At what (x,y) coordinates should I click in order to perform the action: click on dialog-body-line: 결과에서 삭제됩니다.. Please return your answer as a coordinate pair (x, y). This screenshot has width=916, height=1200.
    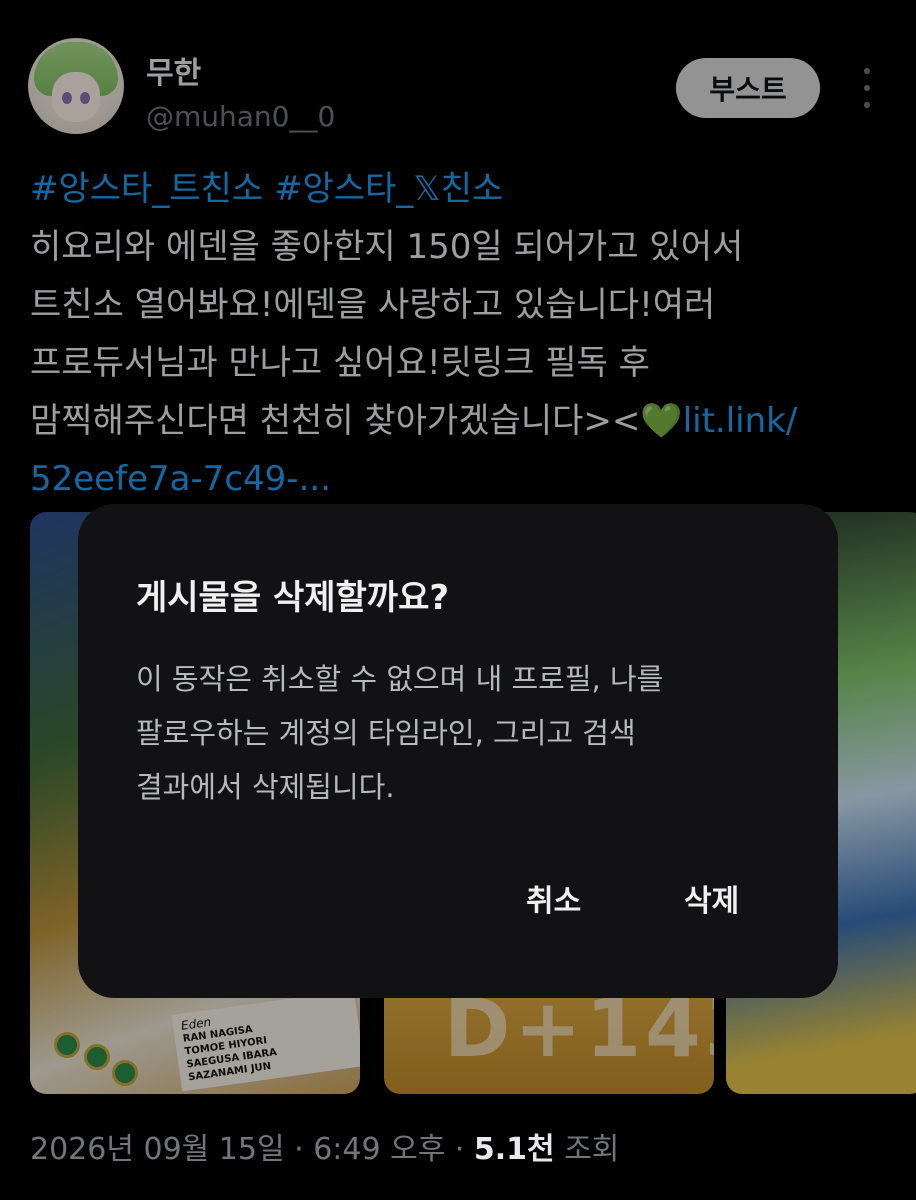
    Looking at the image, I should click on (265, 787).